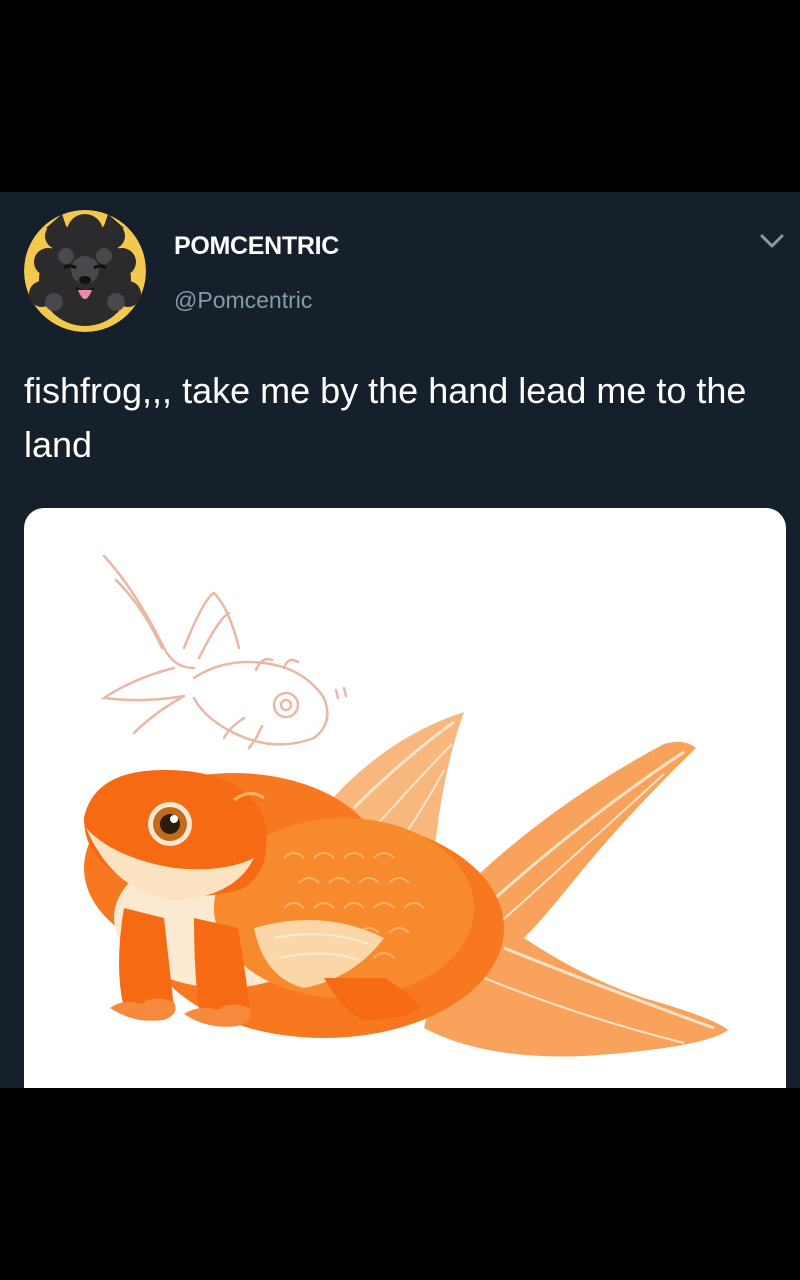 The width and height of the screenshot is (800, 1280). What do you see at coordinates (256, 246) in the screenshot?
I see `display-name: POMCENTRIC` at bounding box center [256, 246].